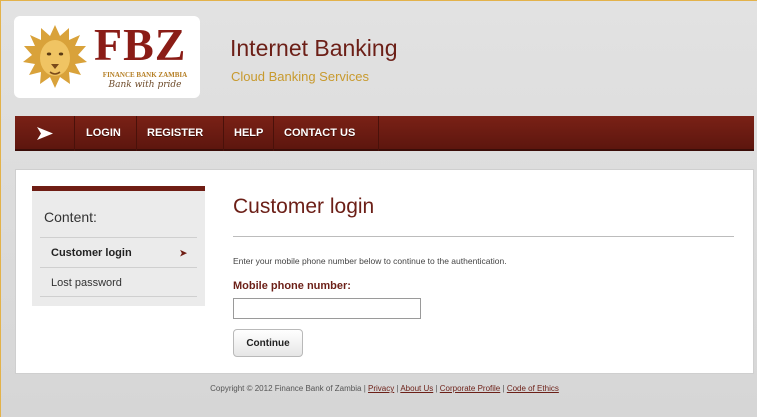 Image resolution: width=757 pixels, height=417 pixels. What do you see at coordinates (180, 133) in the screenshot?
I see `nav-item-register: REGISTER` at bounding box center [180, 133].